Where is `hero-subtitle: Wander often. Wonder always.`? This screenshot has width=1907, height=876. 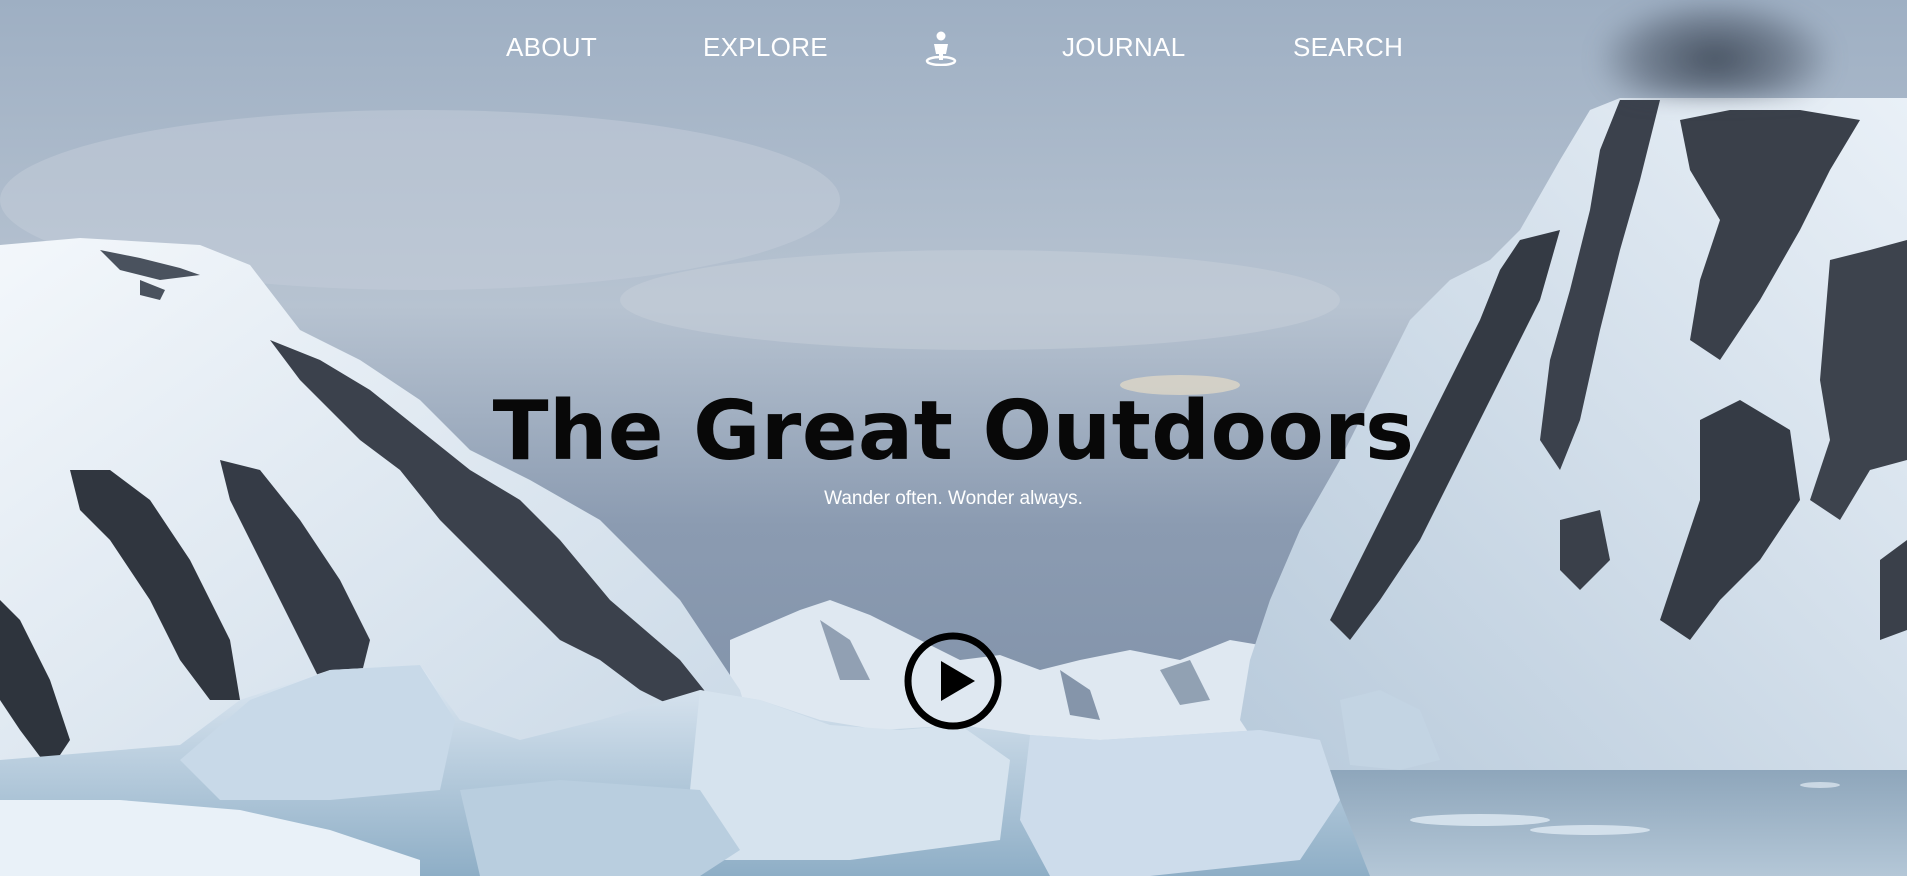
hero-subtitle: Wander often. Wonder always. is located at coordinates (953, 498).